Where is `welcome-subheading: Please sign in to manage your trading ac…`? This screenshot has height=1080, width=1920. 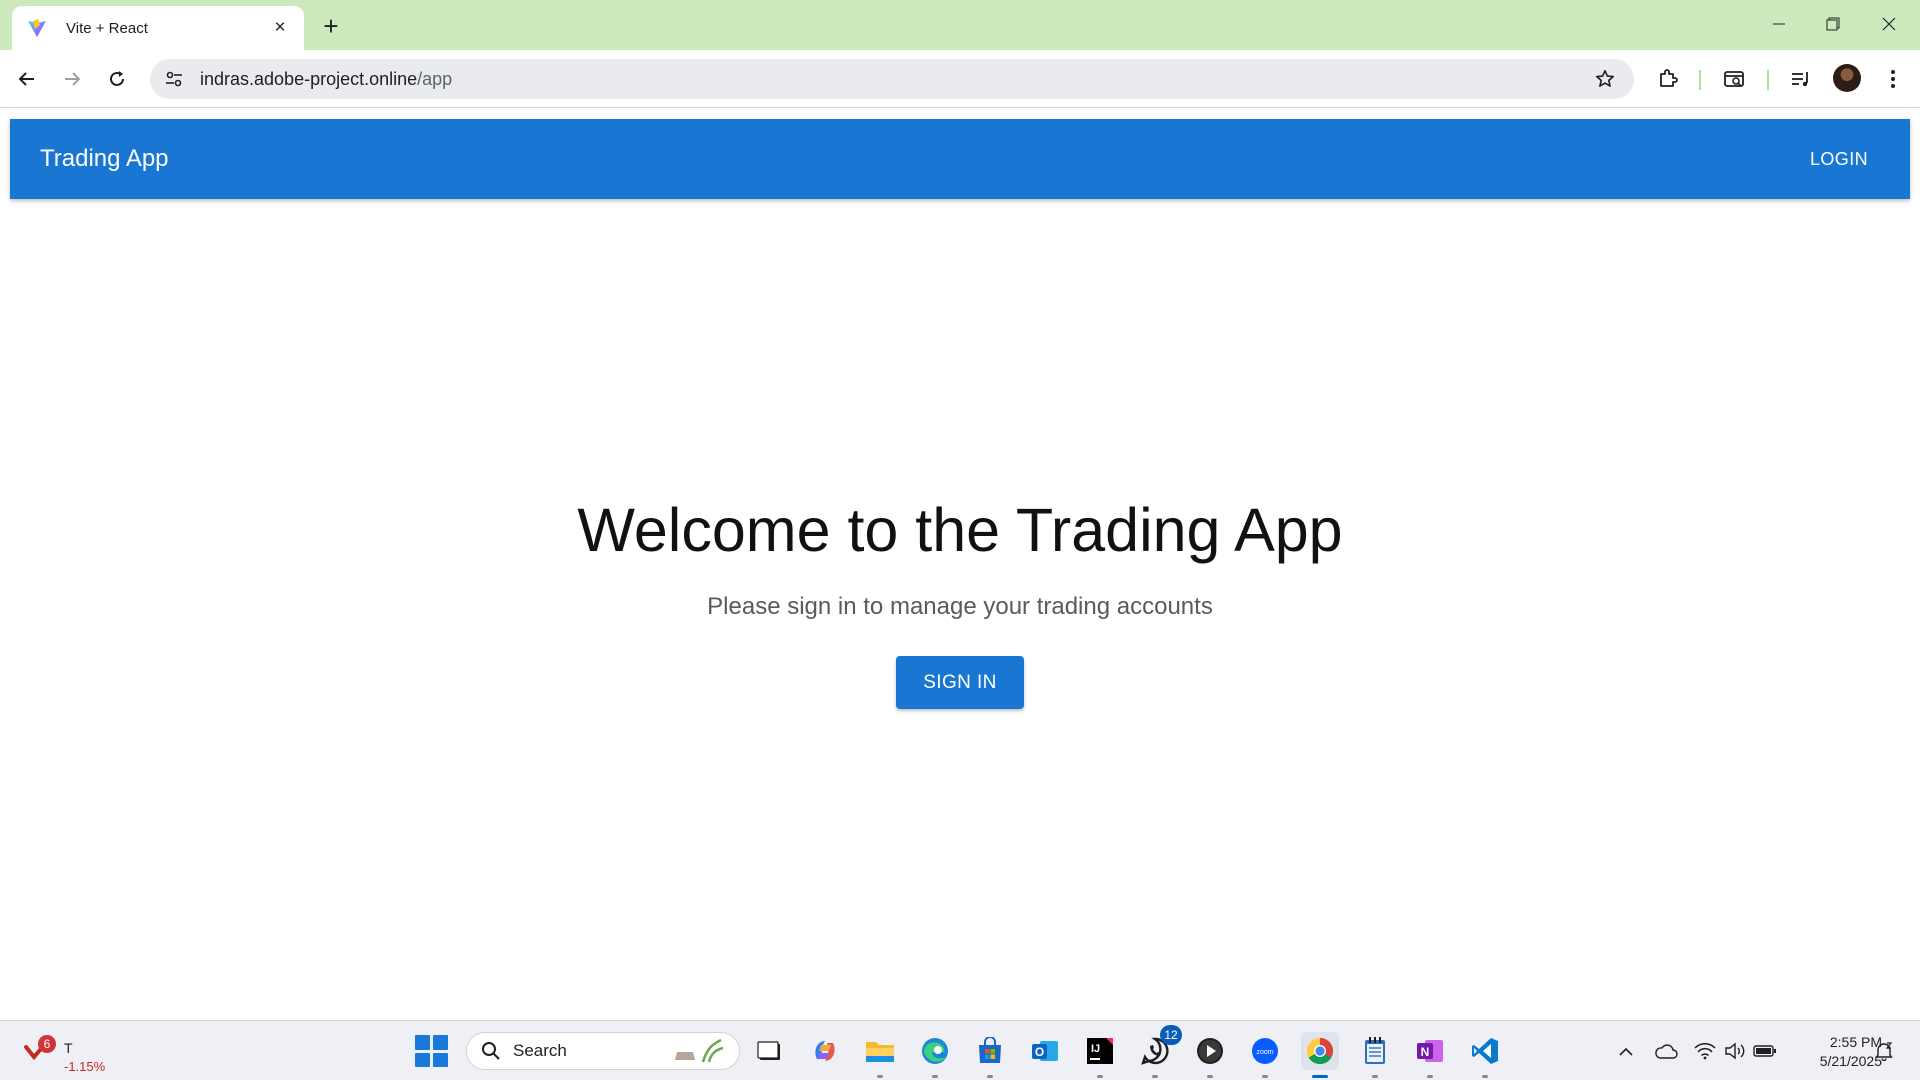
welcome-subheading: Please sign in to manage your trading ac… is located at coordinates (960, 606).